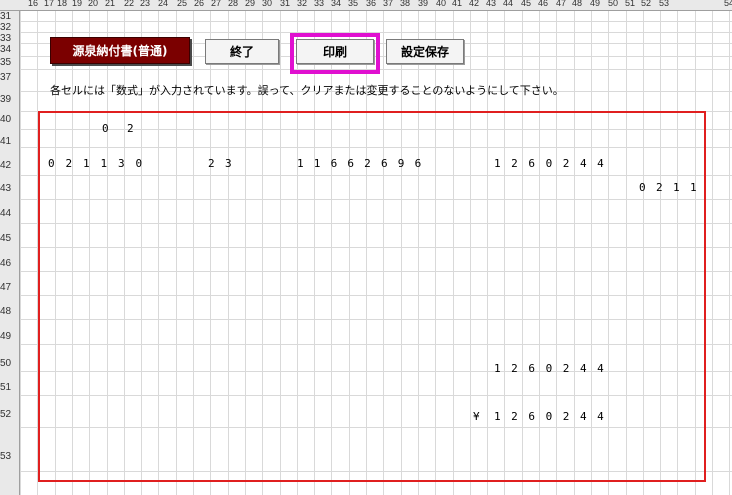  What do you see at coordinates (561, 4) in the screenshot?
I see `column-header-label: 47` at bounding box center [561, 4].